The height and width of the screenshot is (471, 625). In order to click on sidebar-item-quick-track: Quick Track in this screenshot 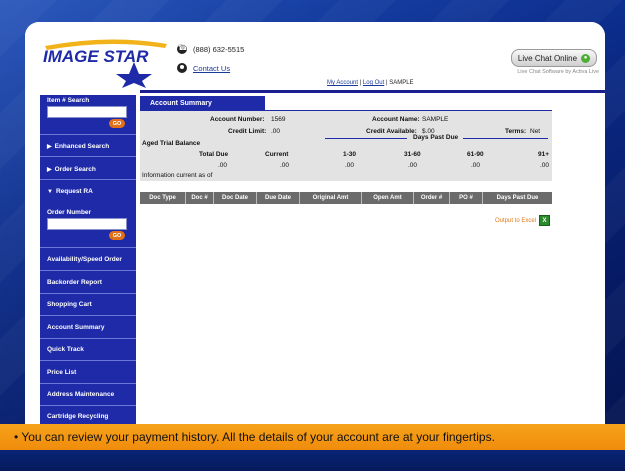, I will do `click(88, 349)`.